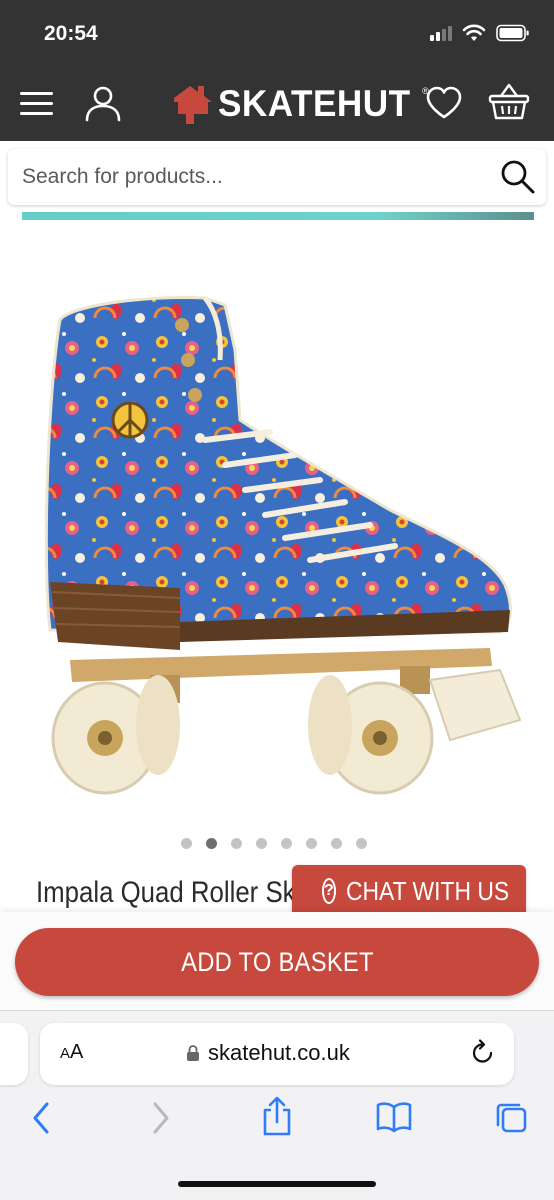  What do you see at coordinates (474, 32) in the screenshot?
I see `wifi-icon` at bounding box center [474, 32].